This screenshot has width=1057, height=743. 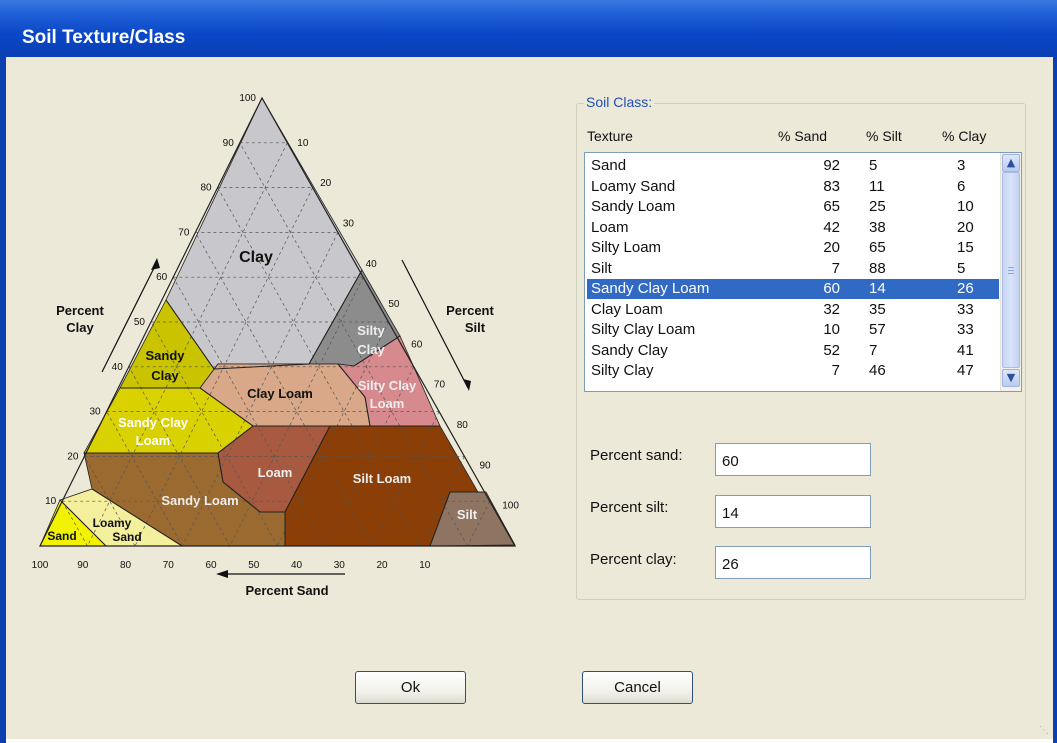 I want to click on sand-tick-label: 40, so click(x=297, y=565).